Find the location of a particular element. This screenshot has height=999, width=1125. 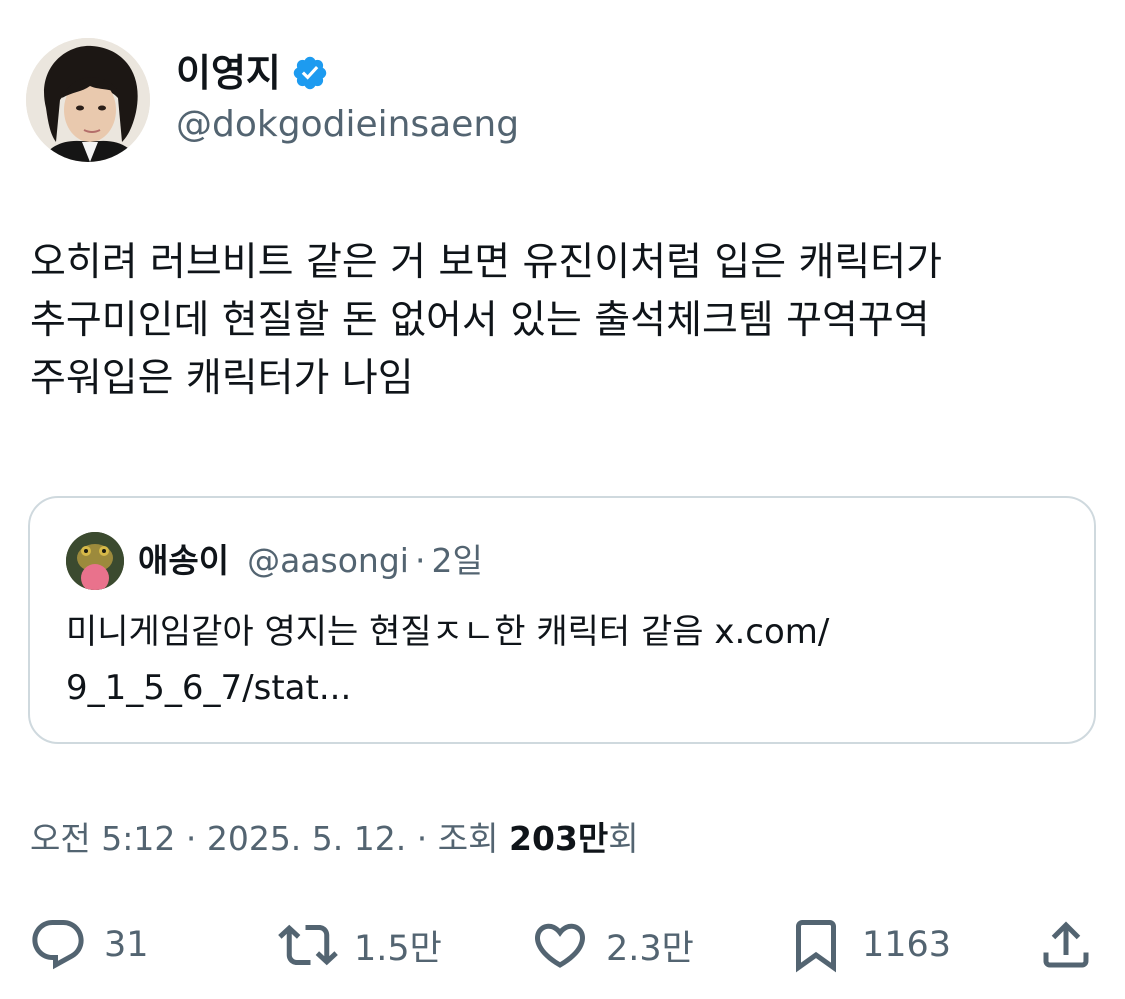

tweet-date: 2025. 5. 12. is located at coordinates (306, 838).